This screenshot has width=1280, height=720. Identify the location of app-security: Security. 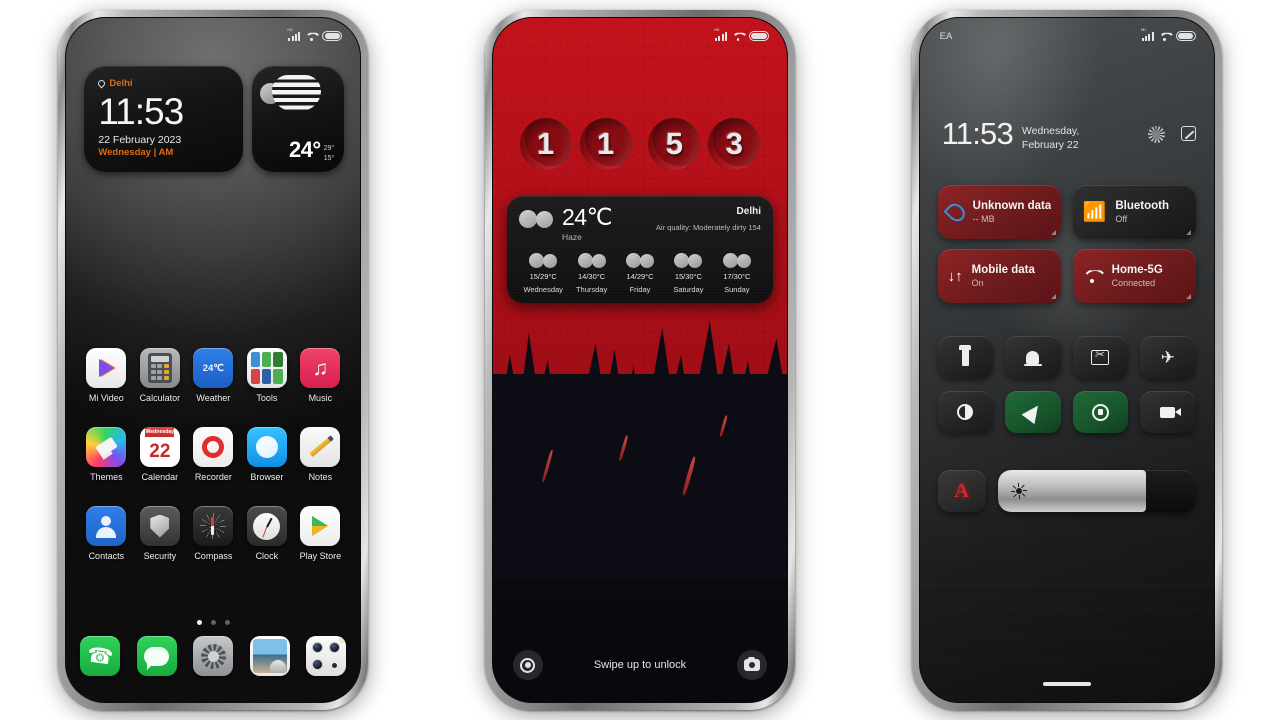
(160, 533).